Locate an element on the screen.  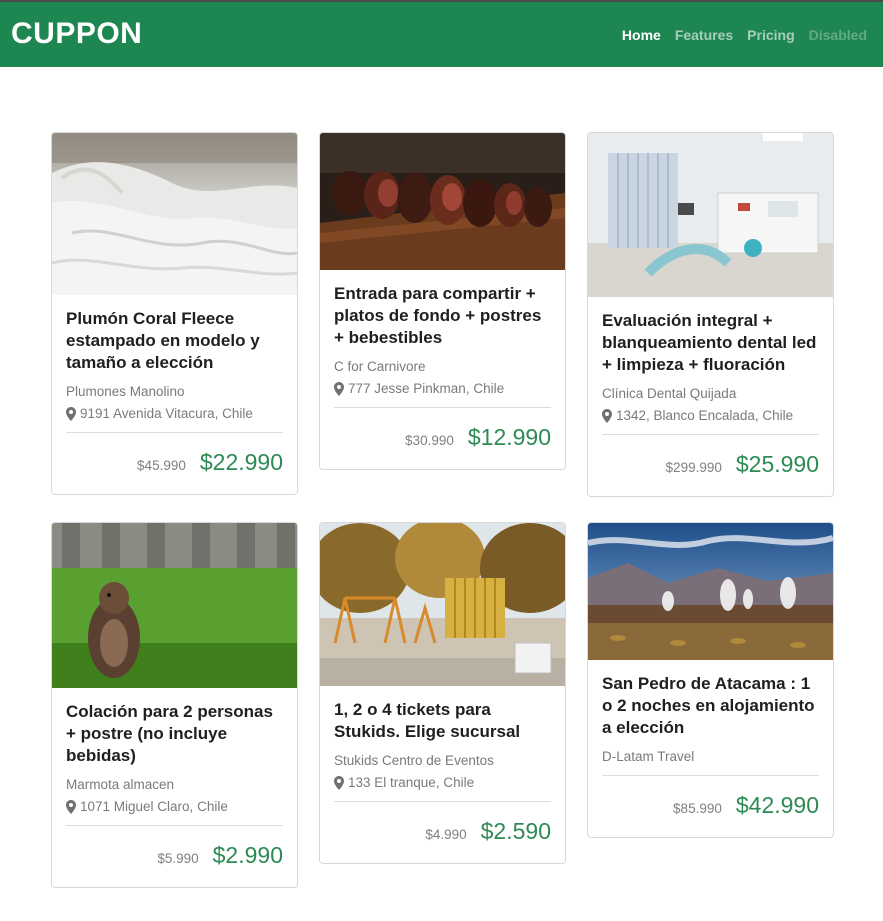
deal-prices: $45.990 $22.990 is located at coordinates (174, 463).